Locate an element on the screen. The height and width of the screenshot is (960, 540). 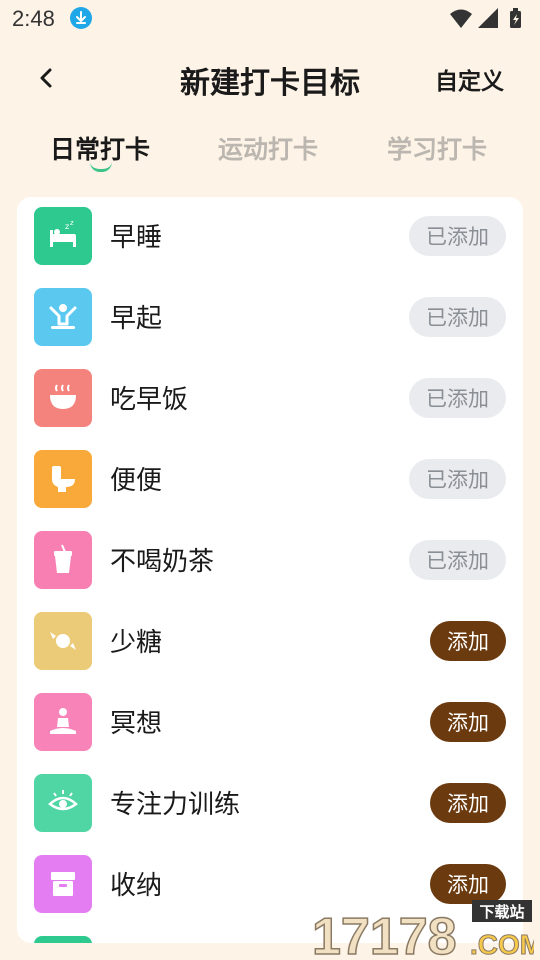
item-label: 收纳 is located at coordinates (136, 886).